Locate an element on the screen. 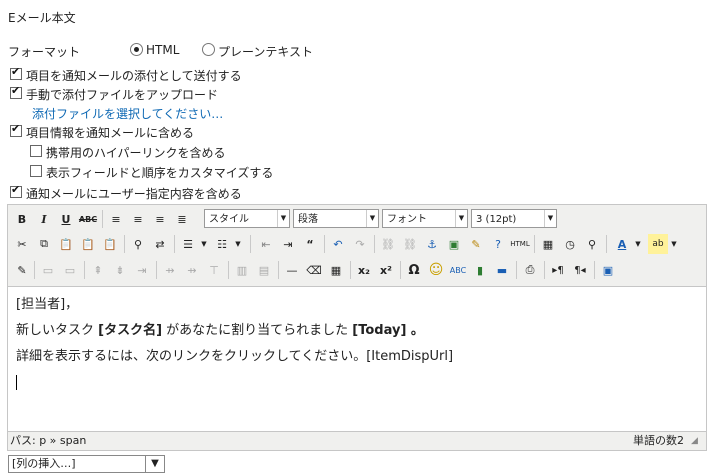 The image size is (709, 476). content-line-3: 詳細を表示するには、次のリンクをクリックしてください。[ItemDispUrl] is located at coordinates (235, 356).